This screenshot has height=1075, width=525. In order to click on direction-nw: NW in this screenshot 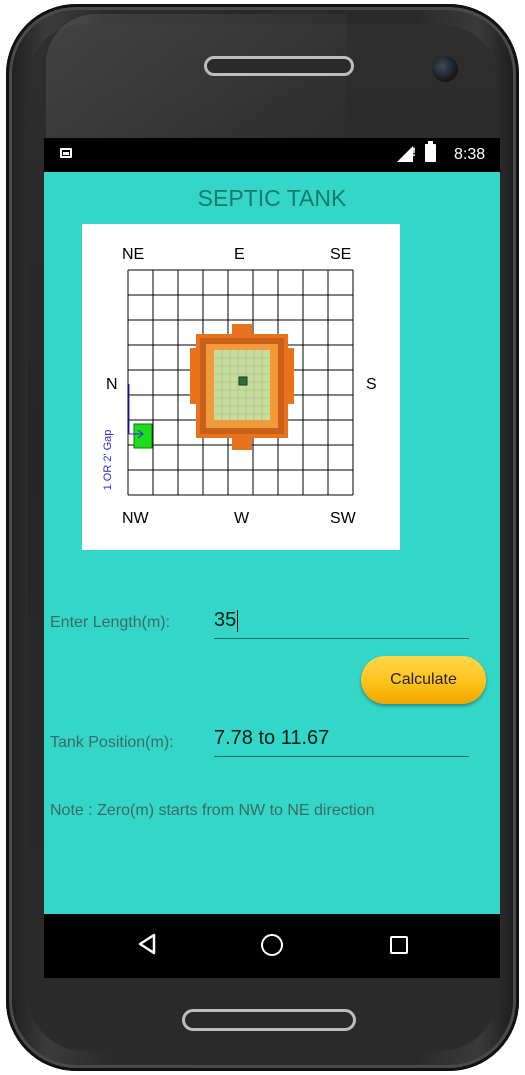, I will do `click(135, 518)`.